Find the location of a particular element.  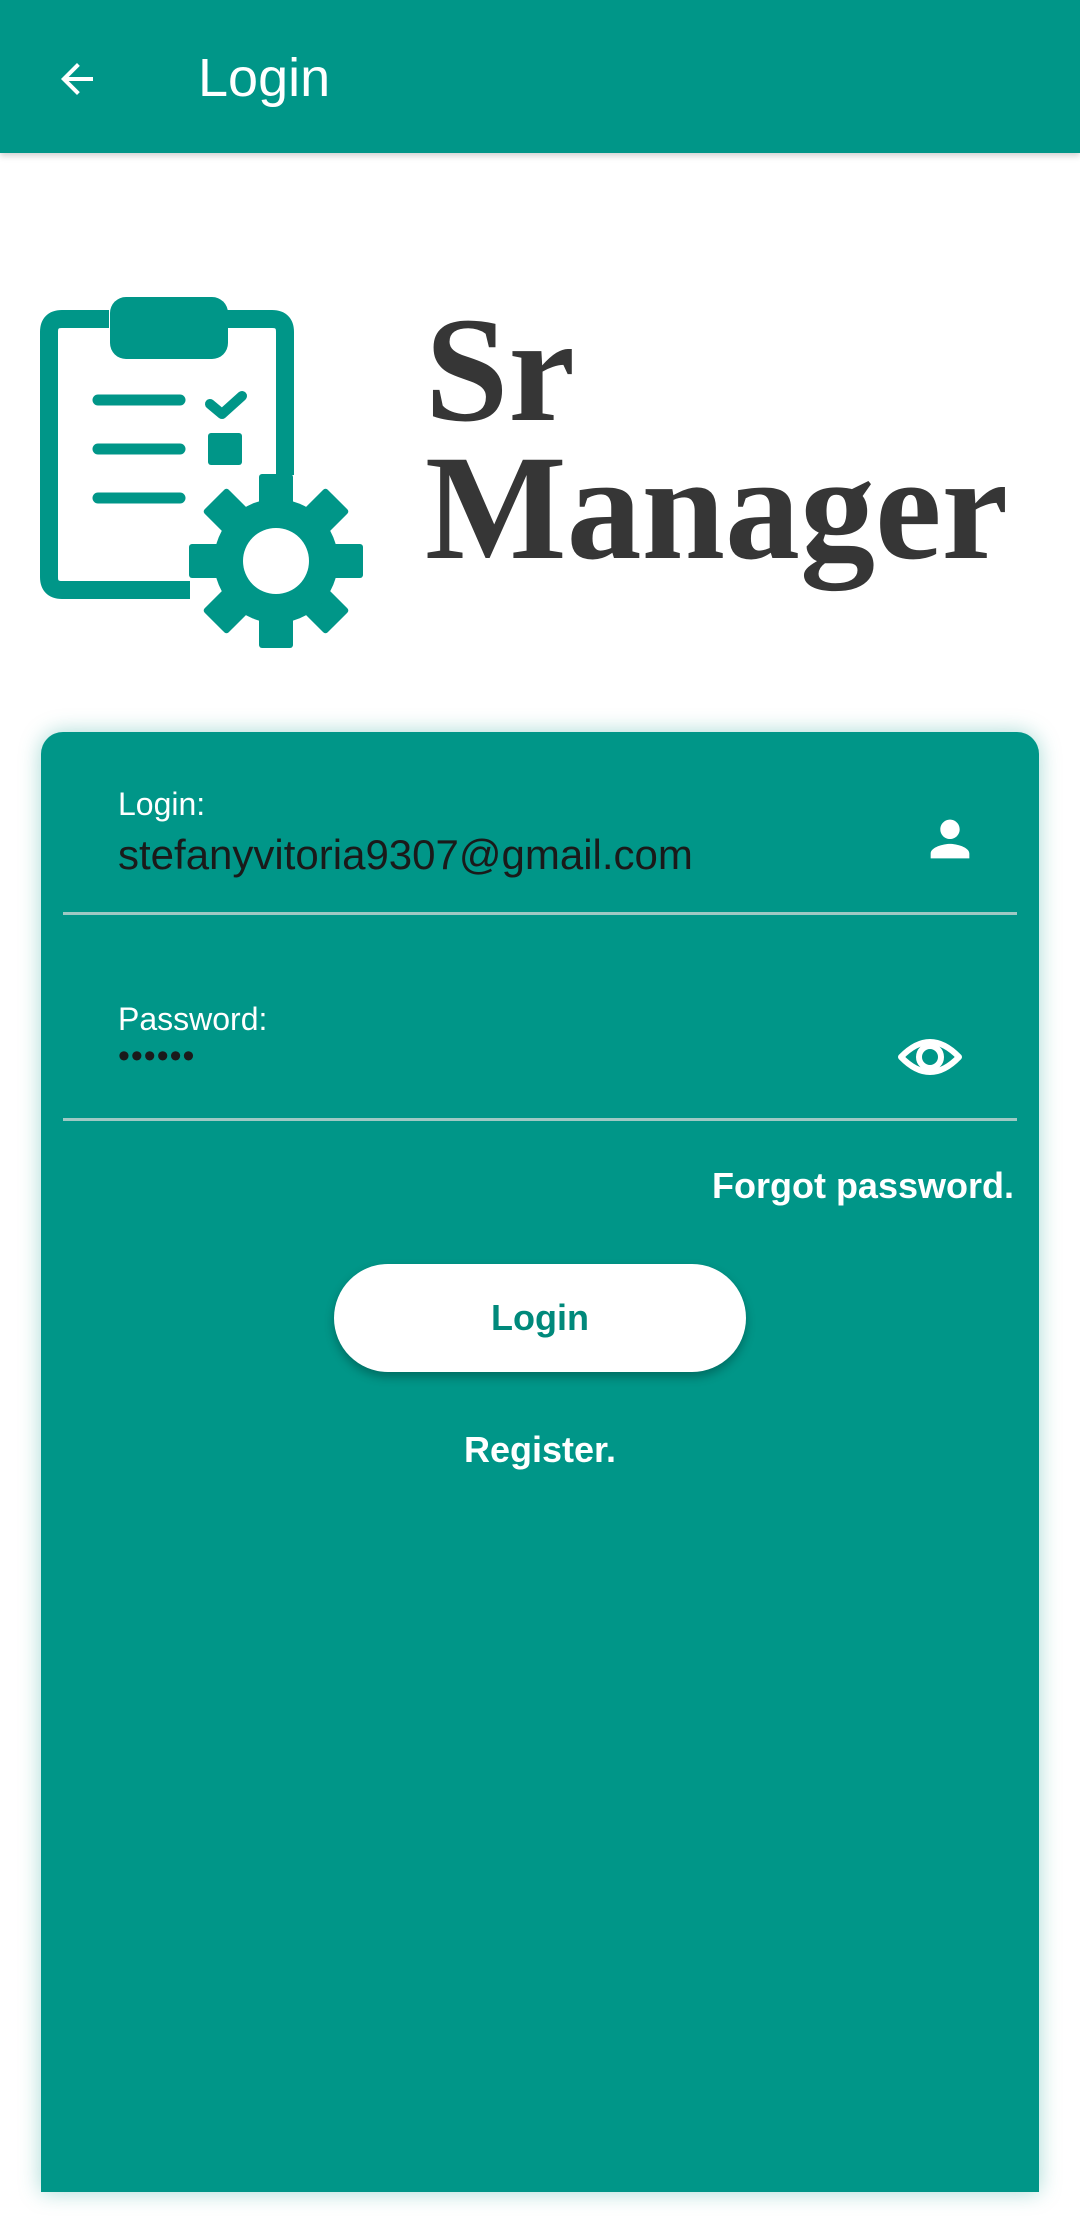

logo-text-sr: Sr is located at coordinates (500, 370).